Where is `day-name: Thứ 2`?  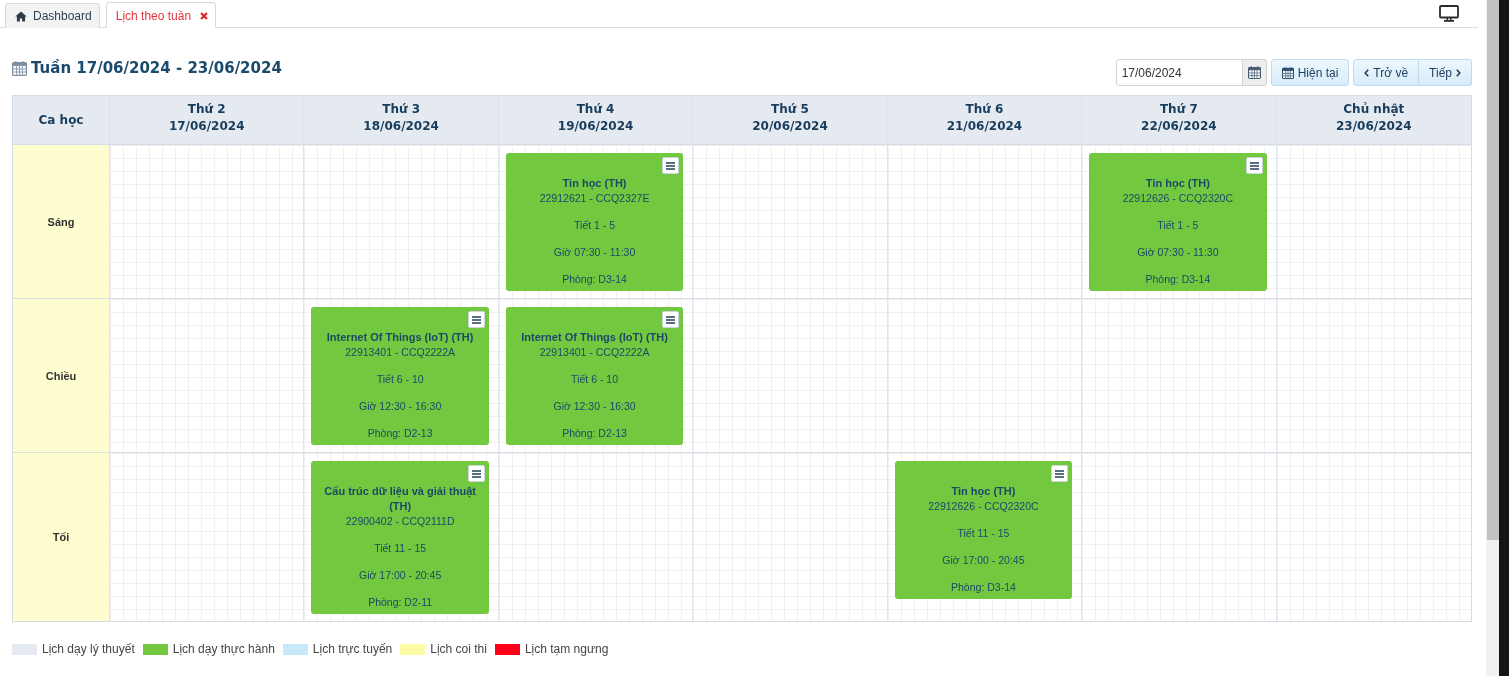
day-name: Thứ 2 is located at coordinates (206, 109).